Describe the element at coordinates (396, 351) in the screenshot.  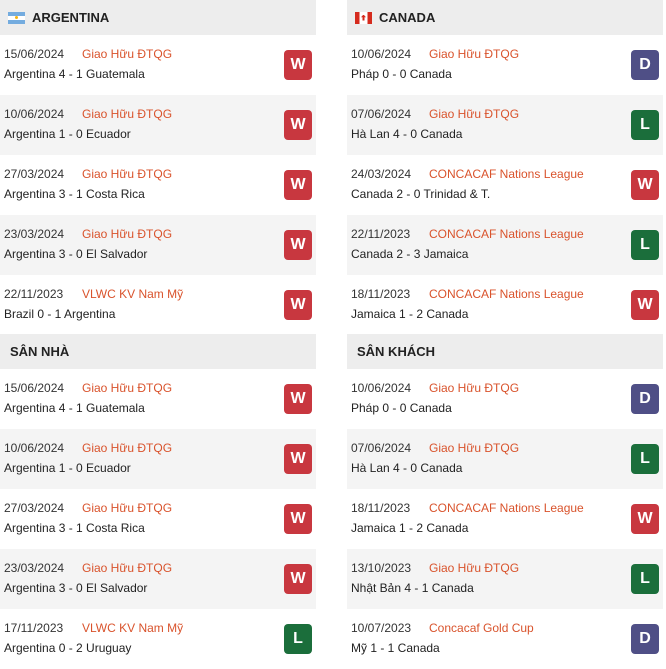
I see `panel-title: SÂN KHÁCH` at that location.